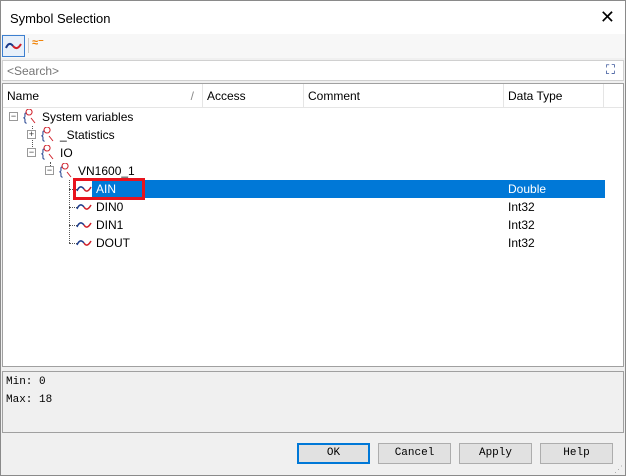 This screenshot has width=626, height=476. What do you see at coordinates (192, 96) in the screenshot?
I see `sort-icon: /` at bounding box center [192, 96].